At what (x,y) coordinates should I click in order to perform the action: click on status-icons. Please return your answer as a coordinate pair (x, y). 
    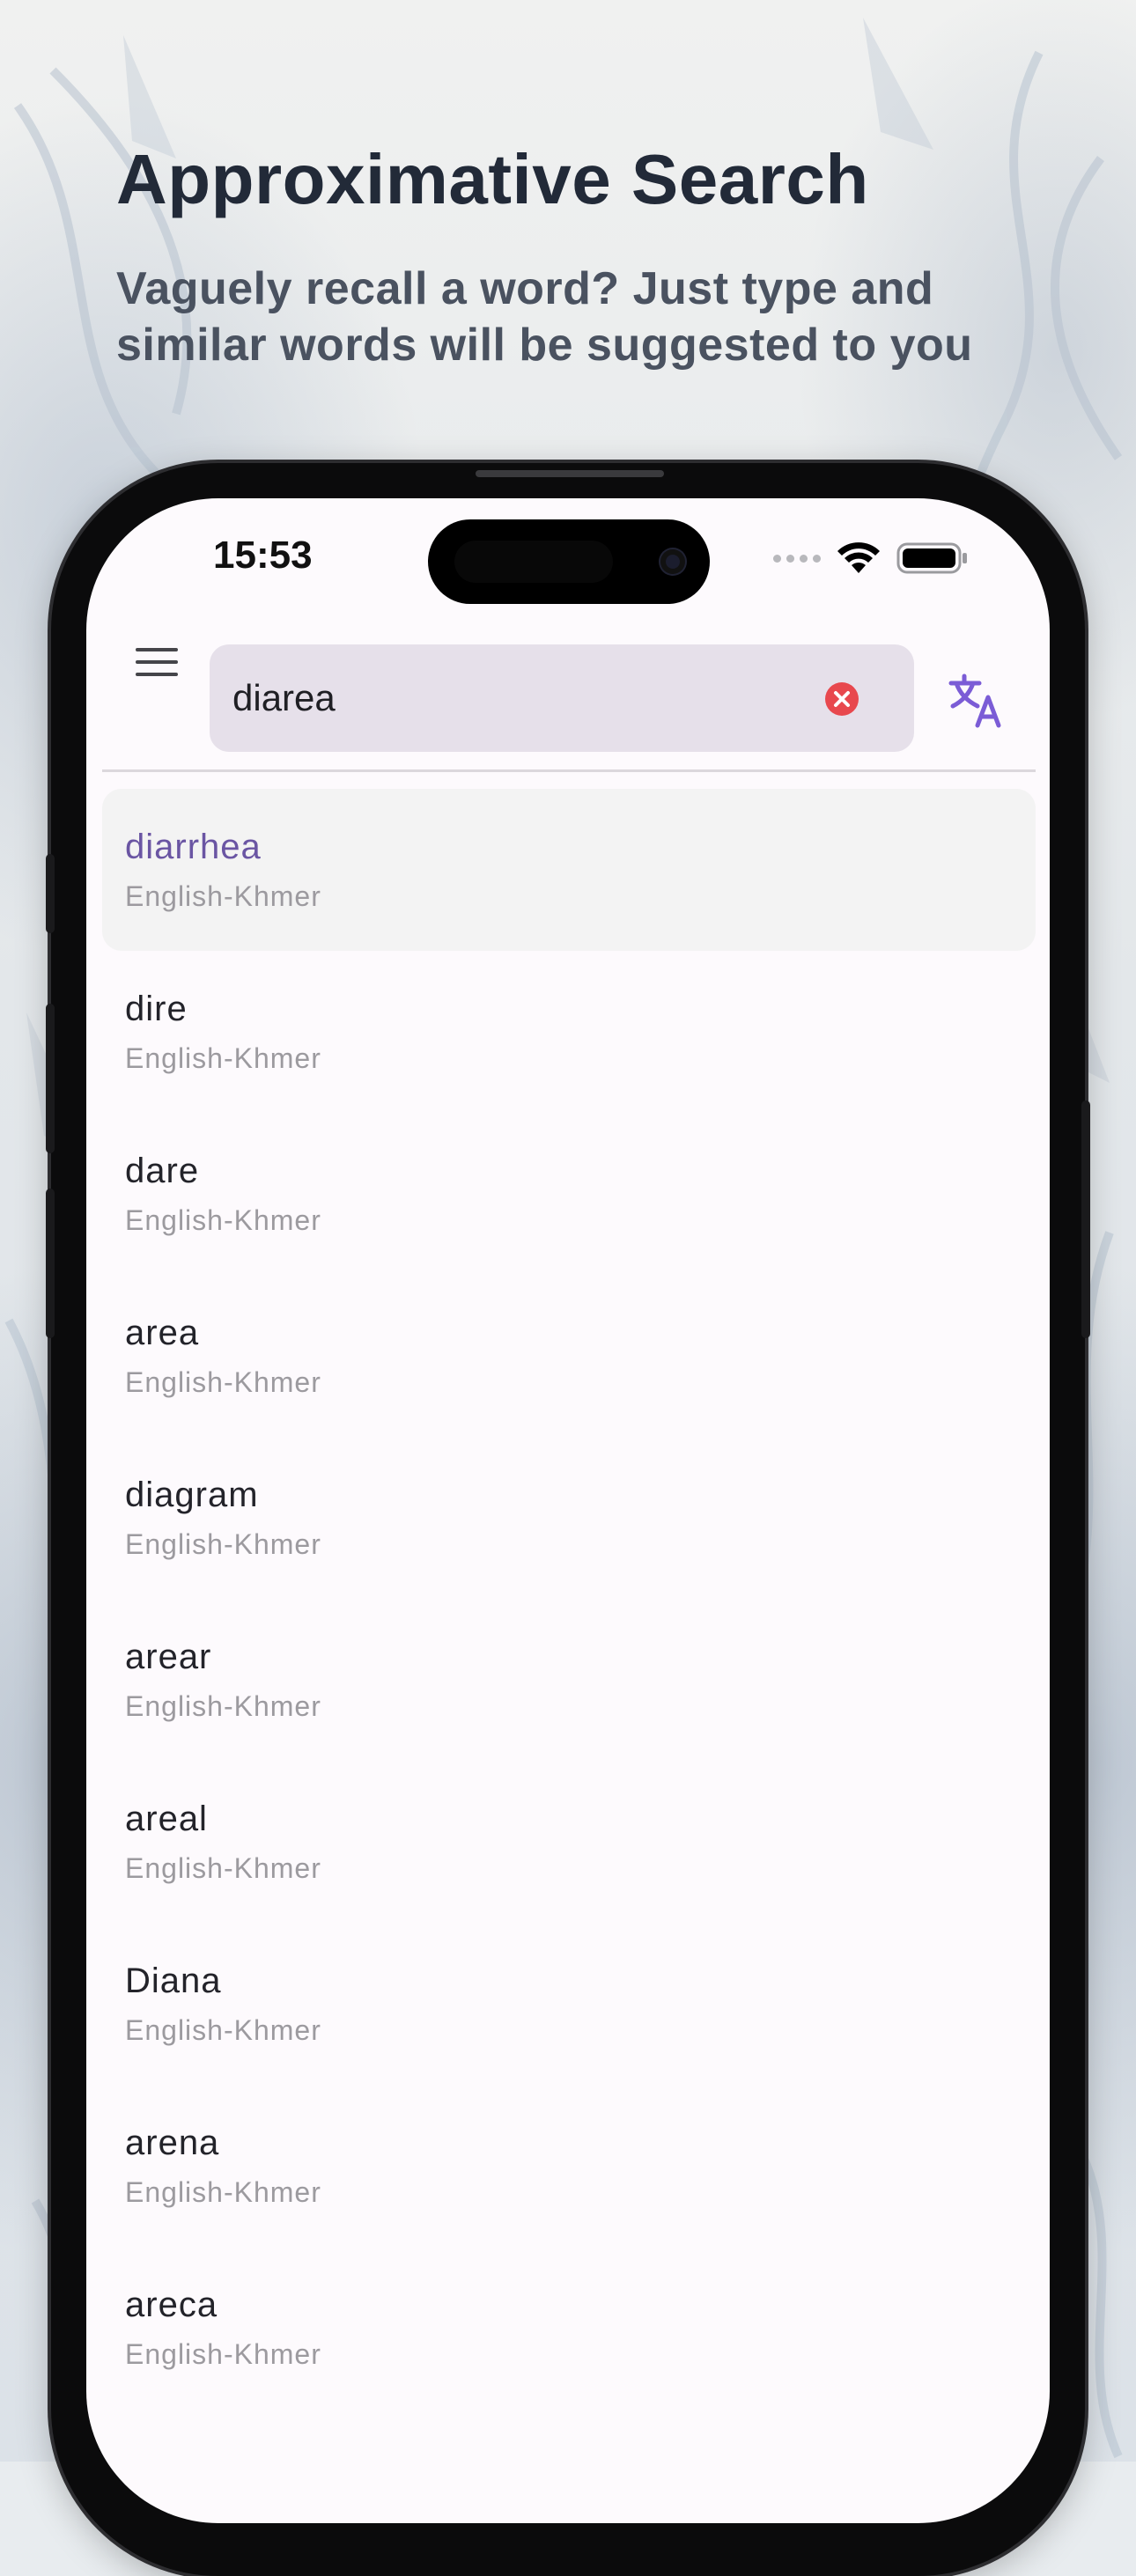
    Looking at the image, I should click on (871, 559).